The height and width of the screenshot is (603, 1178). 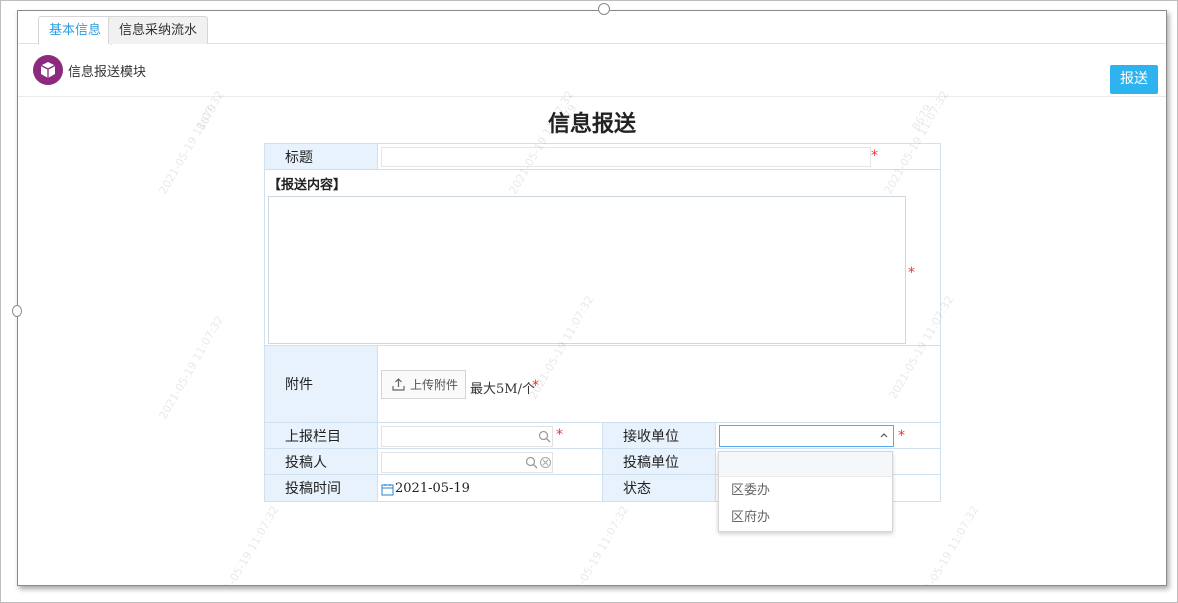 I want to click on tab-basic-info: 基本信息, so click(x=75, y=30).